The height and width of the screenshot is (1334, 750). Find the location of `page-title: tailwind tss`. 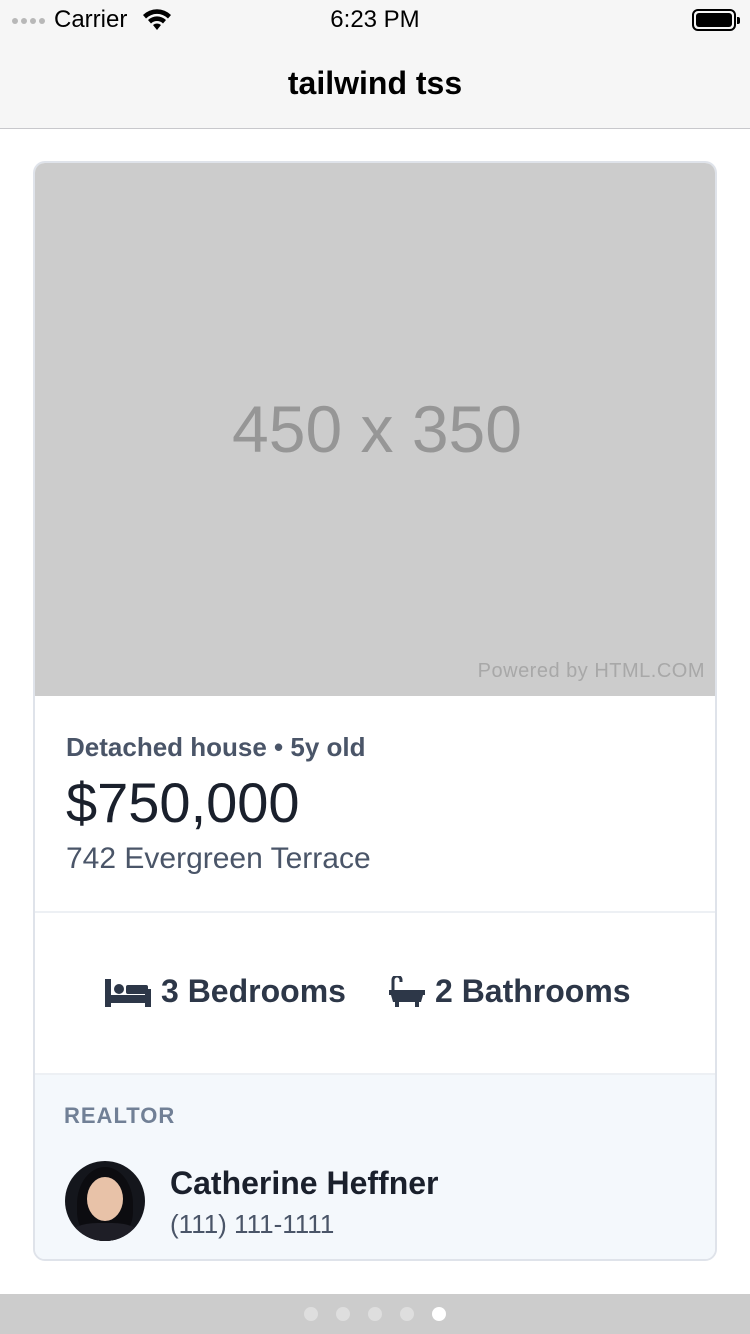

page-title: tailwind tss is located at coordinates (375, 83).